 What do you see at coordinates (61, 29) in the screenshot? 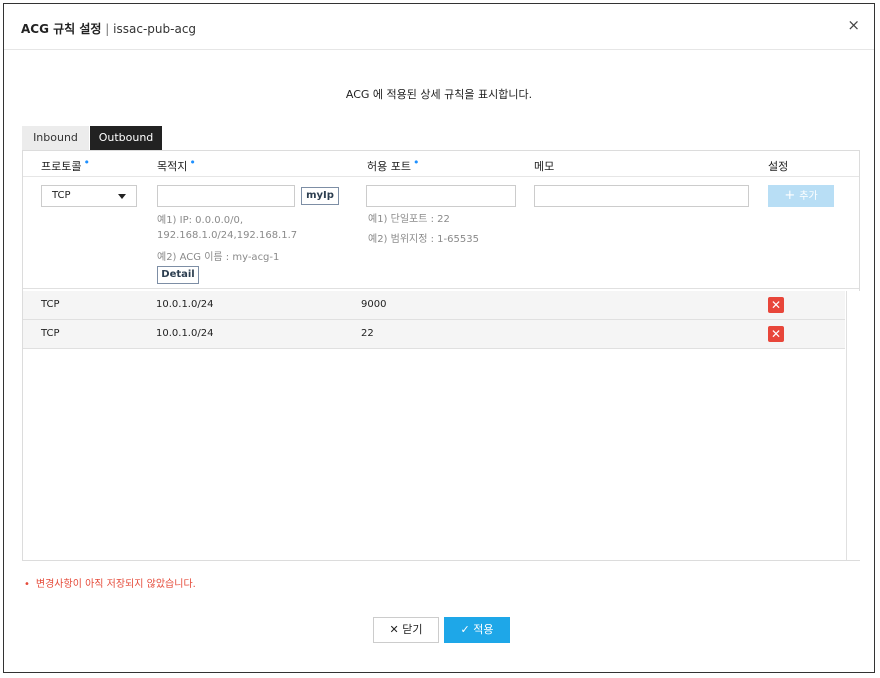
I see `dialog-title-main: ACG 규칙 설정` at bounding box center [61, 29].